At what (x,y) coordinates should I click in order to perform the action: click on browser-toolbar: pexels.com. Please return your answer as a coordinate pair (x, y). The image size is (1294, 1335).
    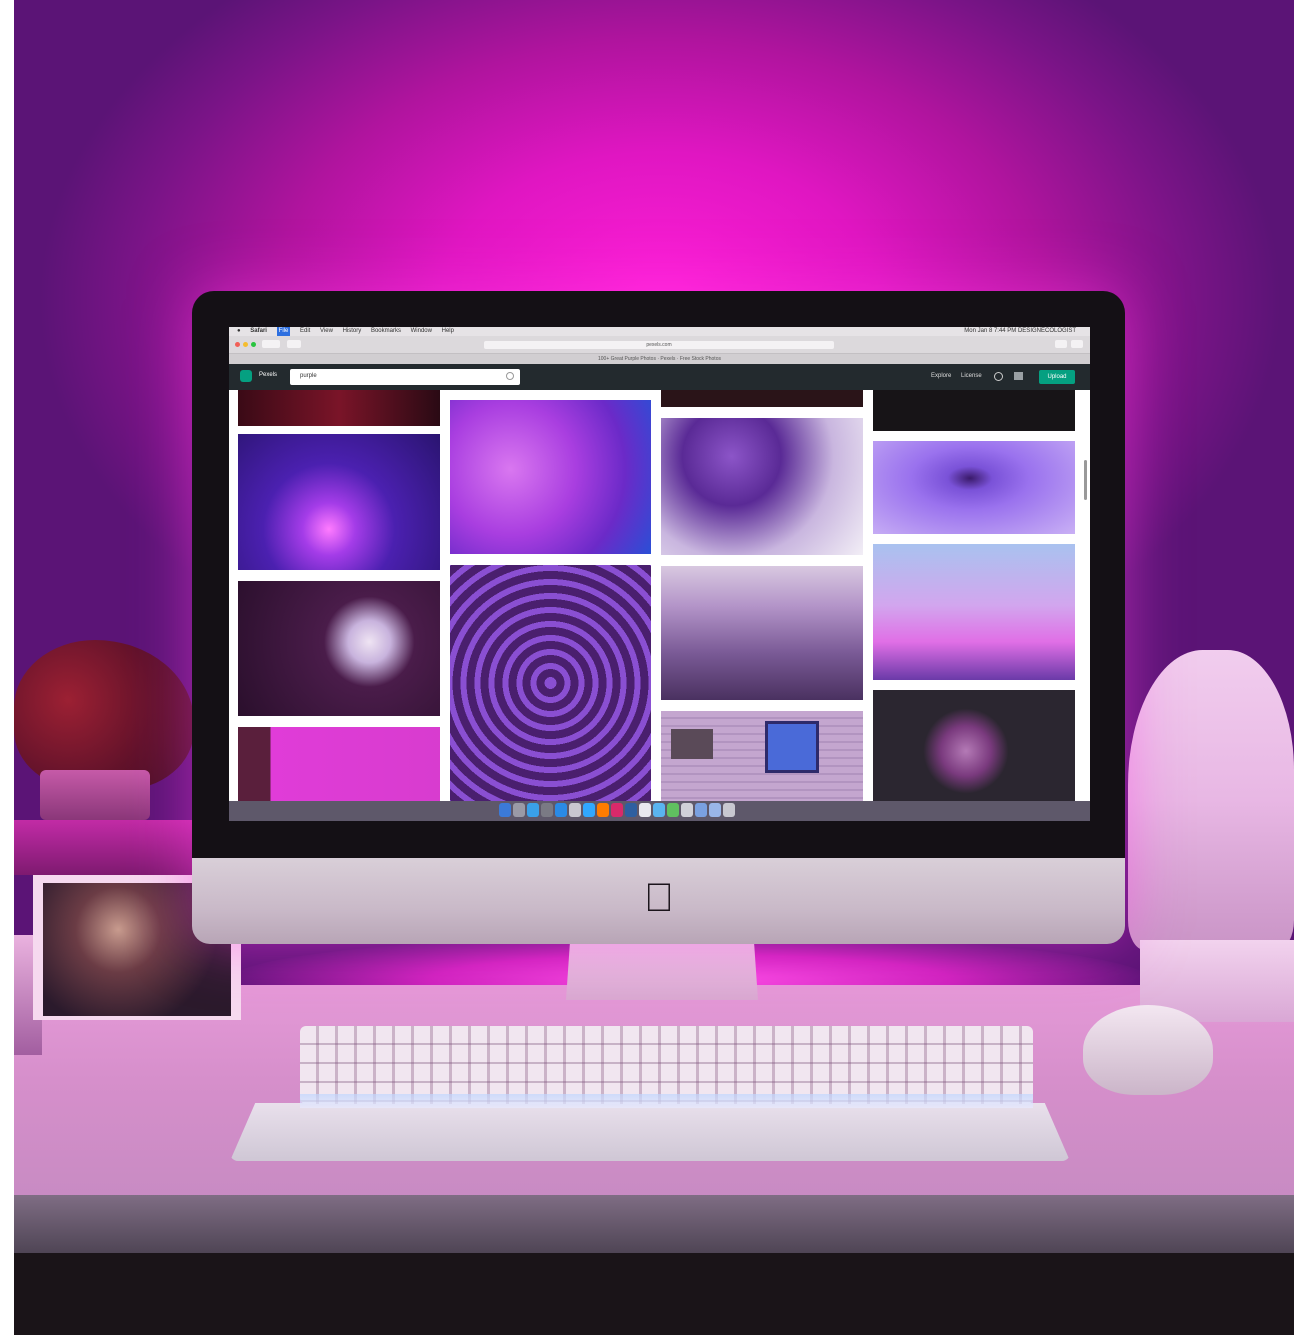
    Looking at the image, I should click on (659, 345).